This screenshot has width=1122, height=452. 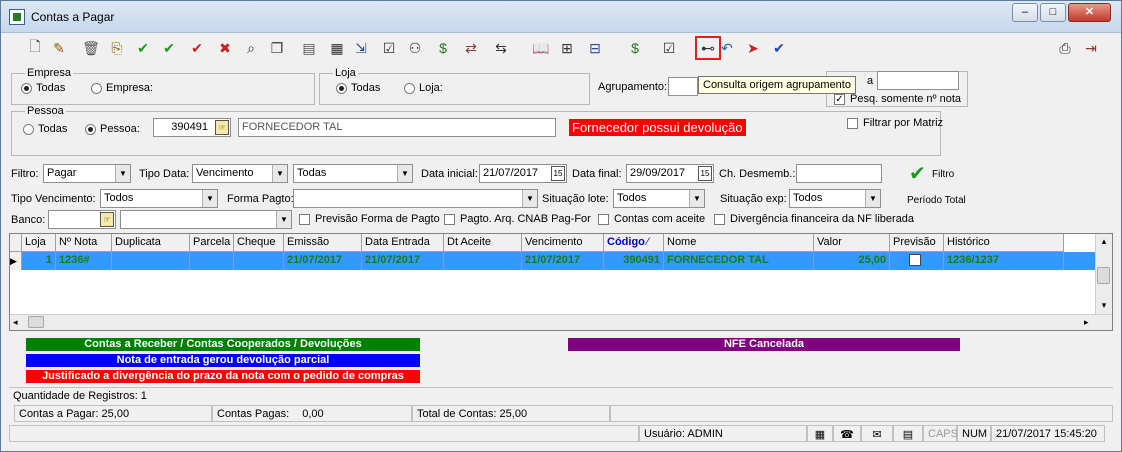 I want to click on previsao-forma-checkbox: Previsão Forma de Pagto, so click(x=369, y=219).